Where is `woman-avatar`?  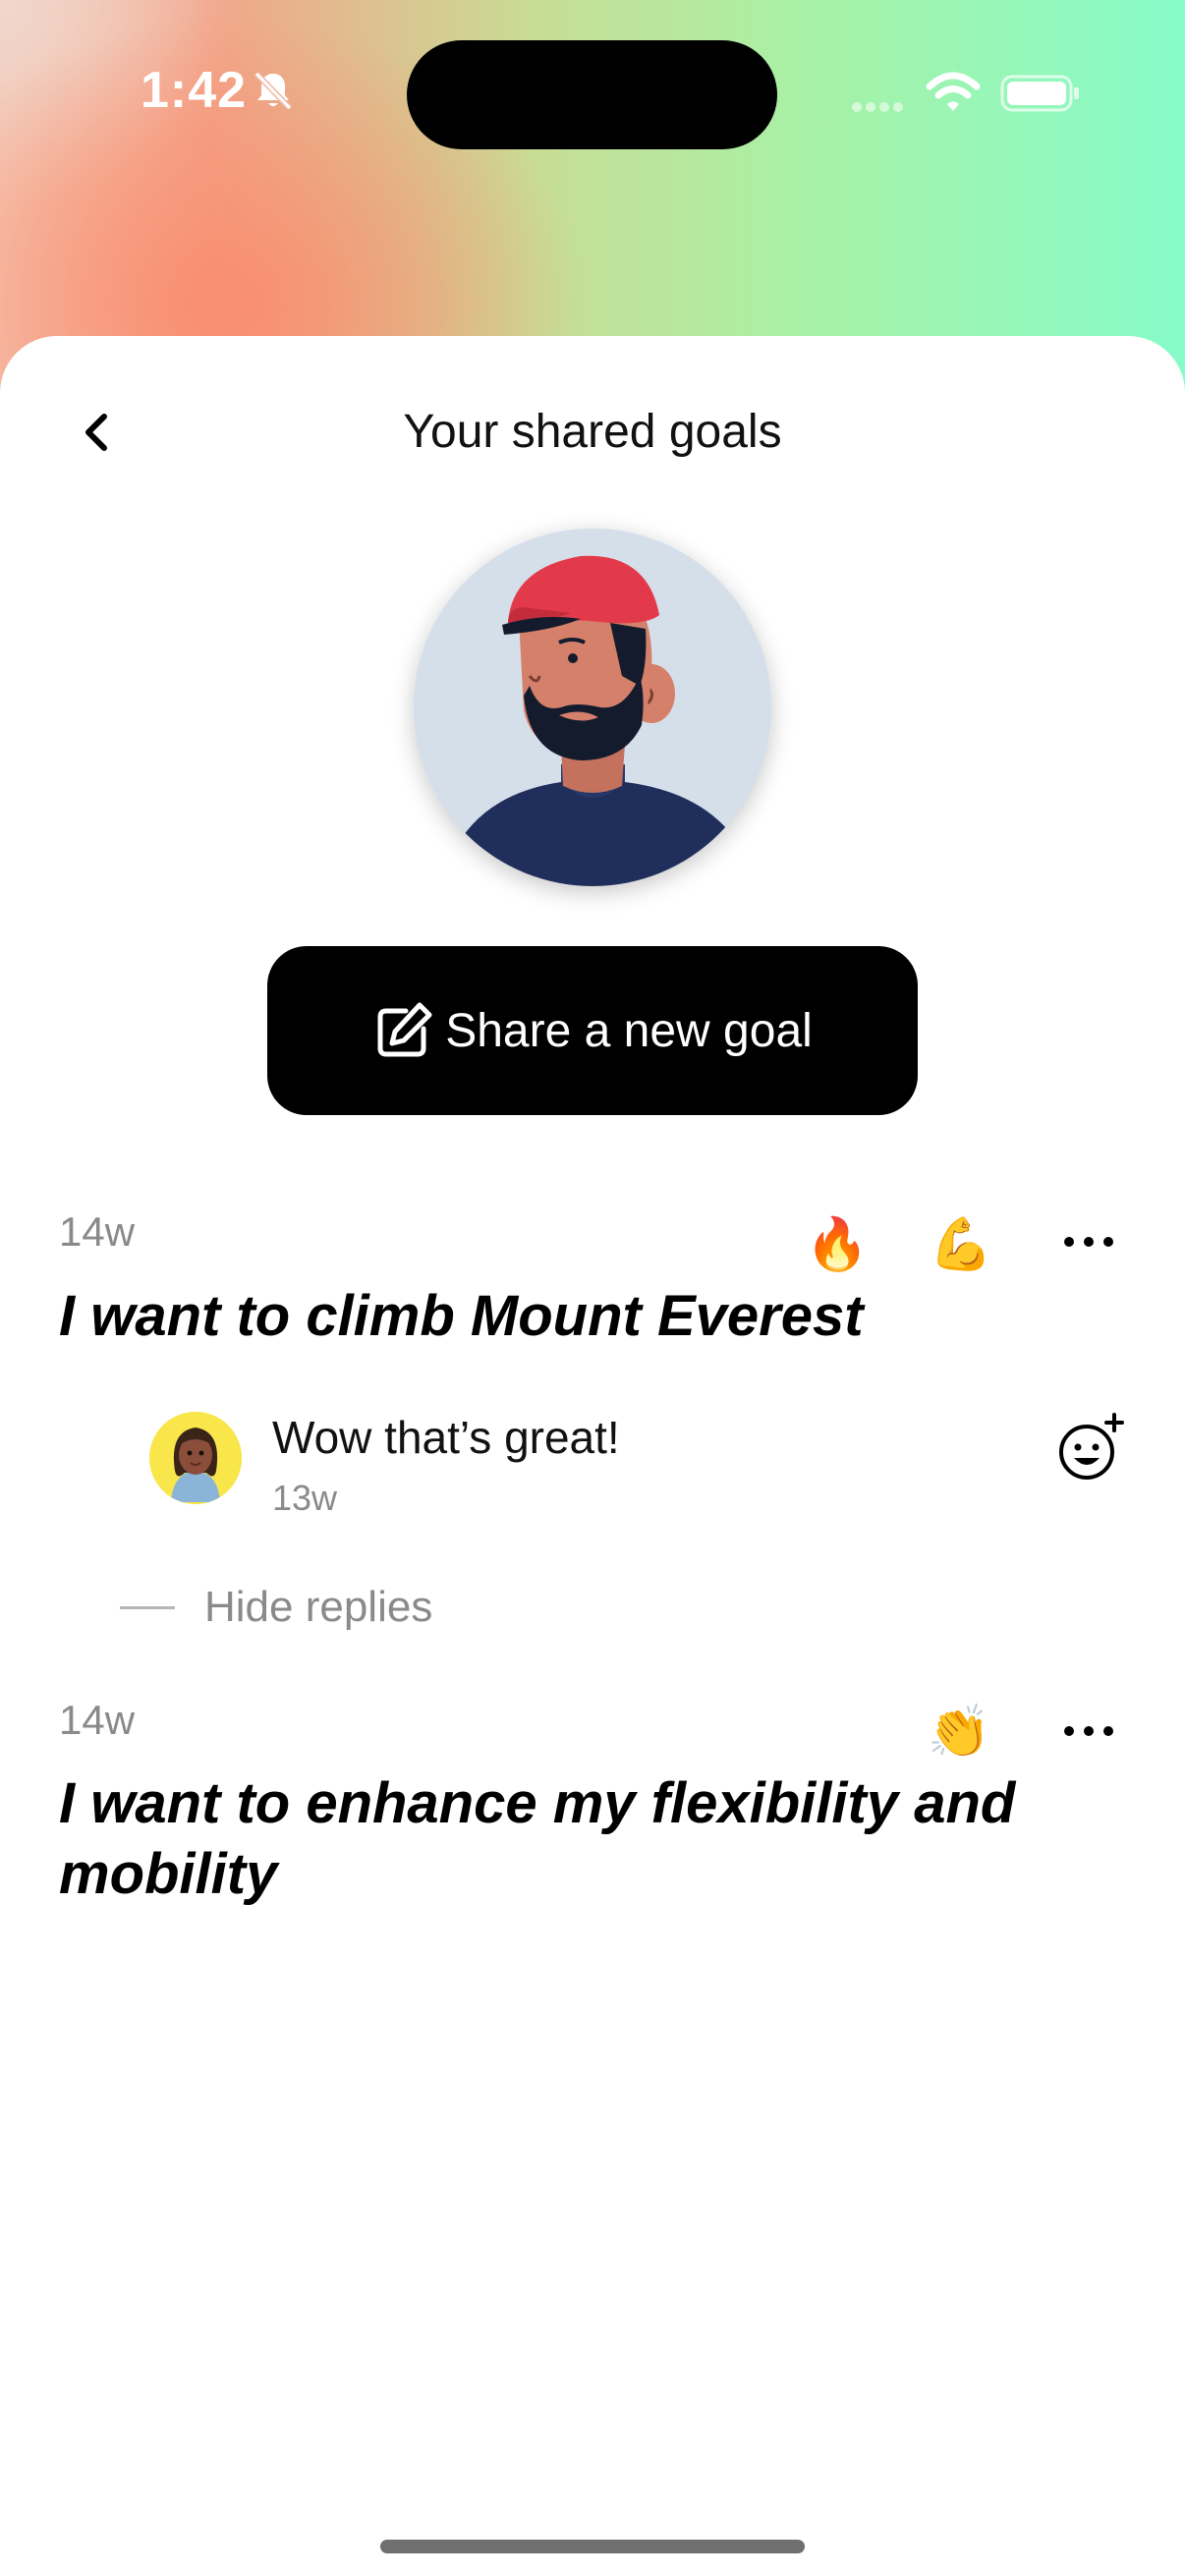 woman-avatar is located at coordinates (196, 1458).